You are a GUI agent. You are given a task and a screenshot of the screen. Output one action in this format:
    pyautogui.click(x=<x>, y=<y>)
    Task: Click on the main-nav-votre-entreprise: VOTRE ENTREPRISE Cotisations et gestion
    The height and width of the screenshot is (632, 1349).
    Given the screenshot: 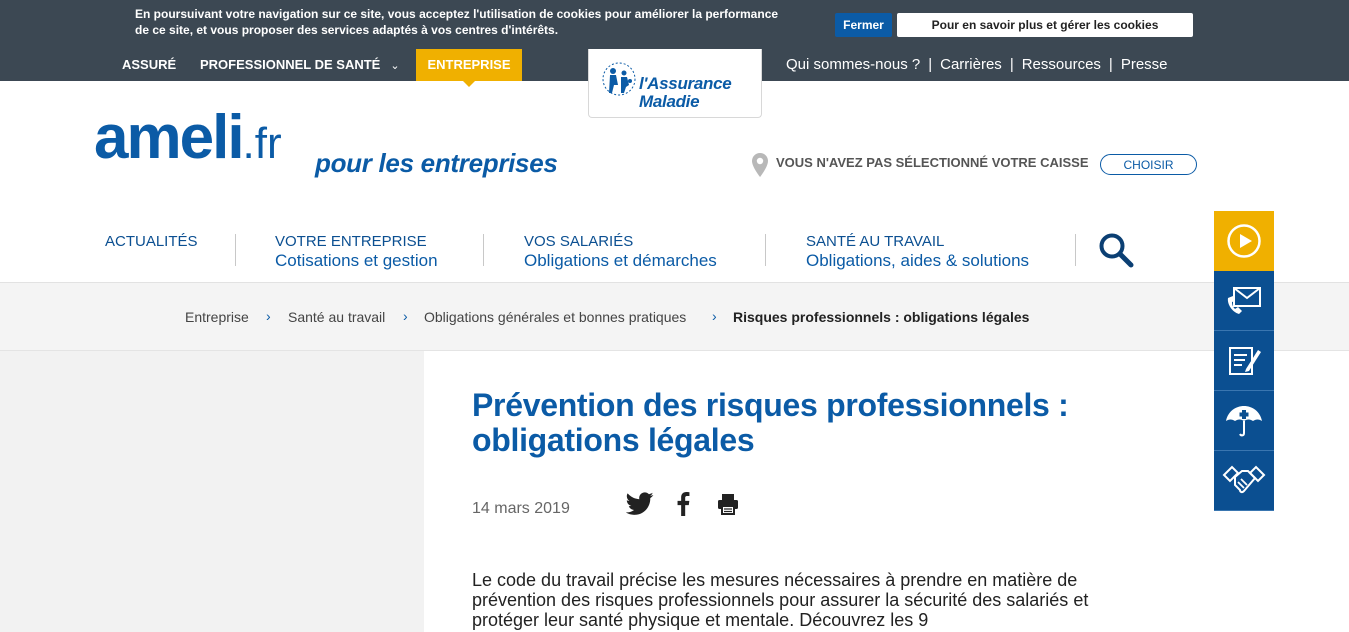 What is the action you would take?
    pyautogui.click(x=356, y=251)
    